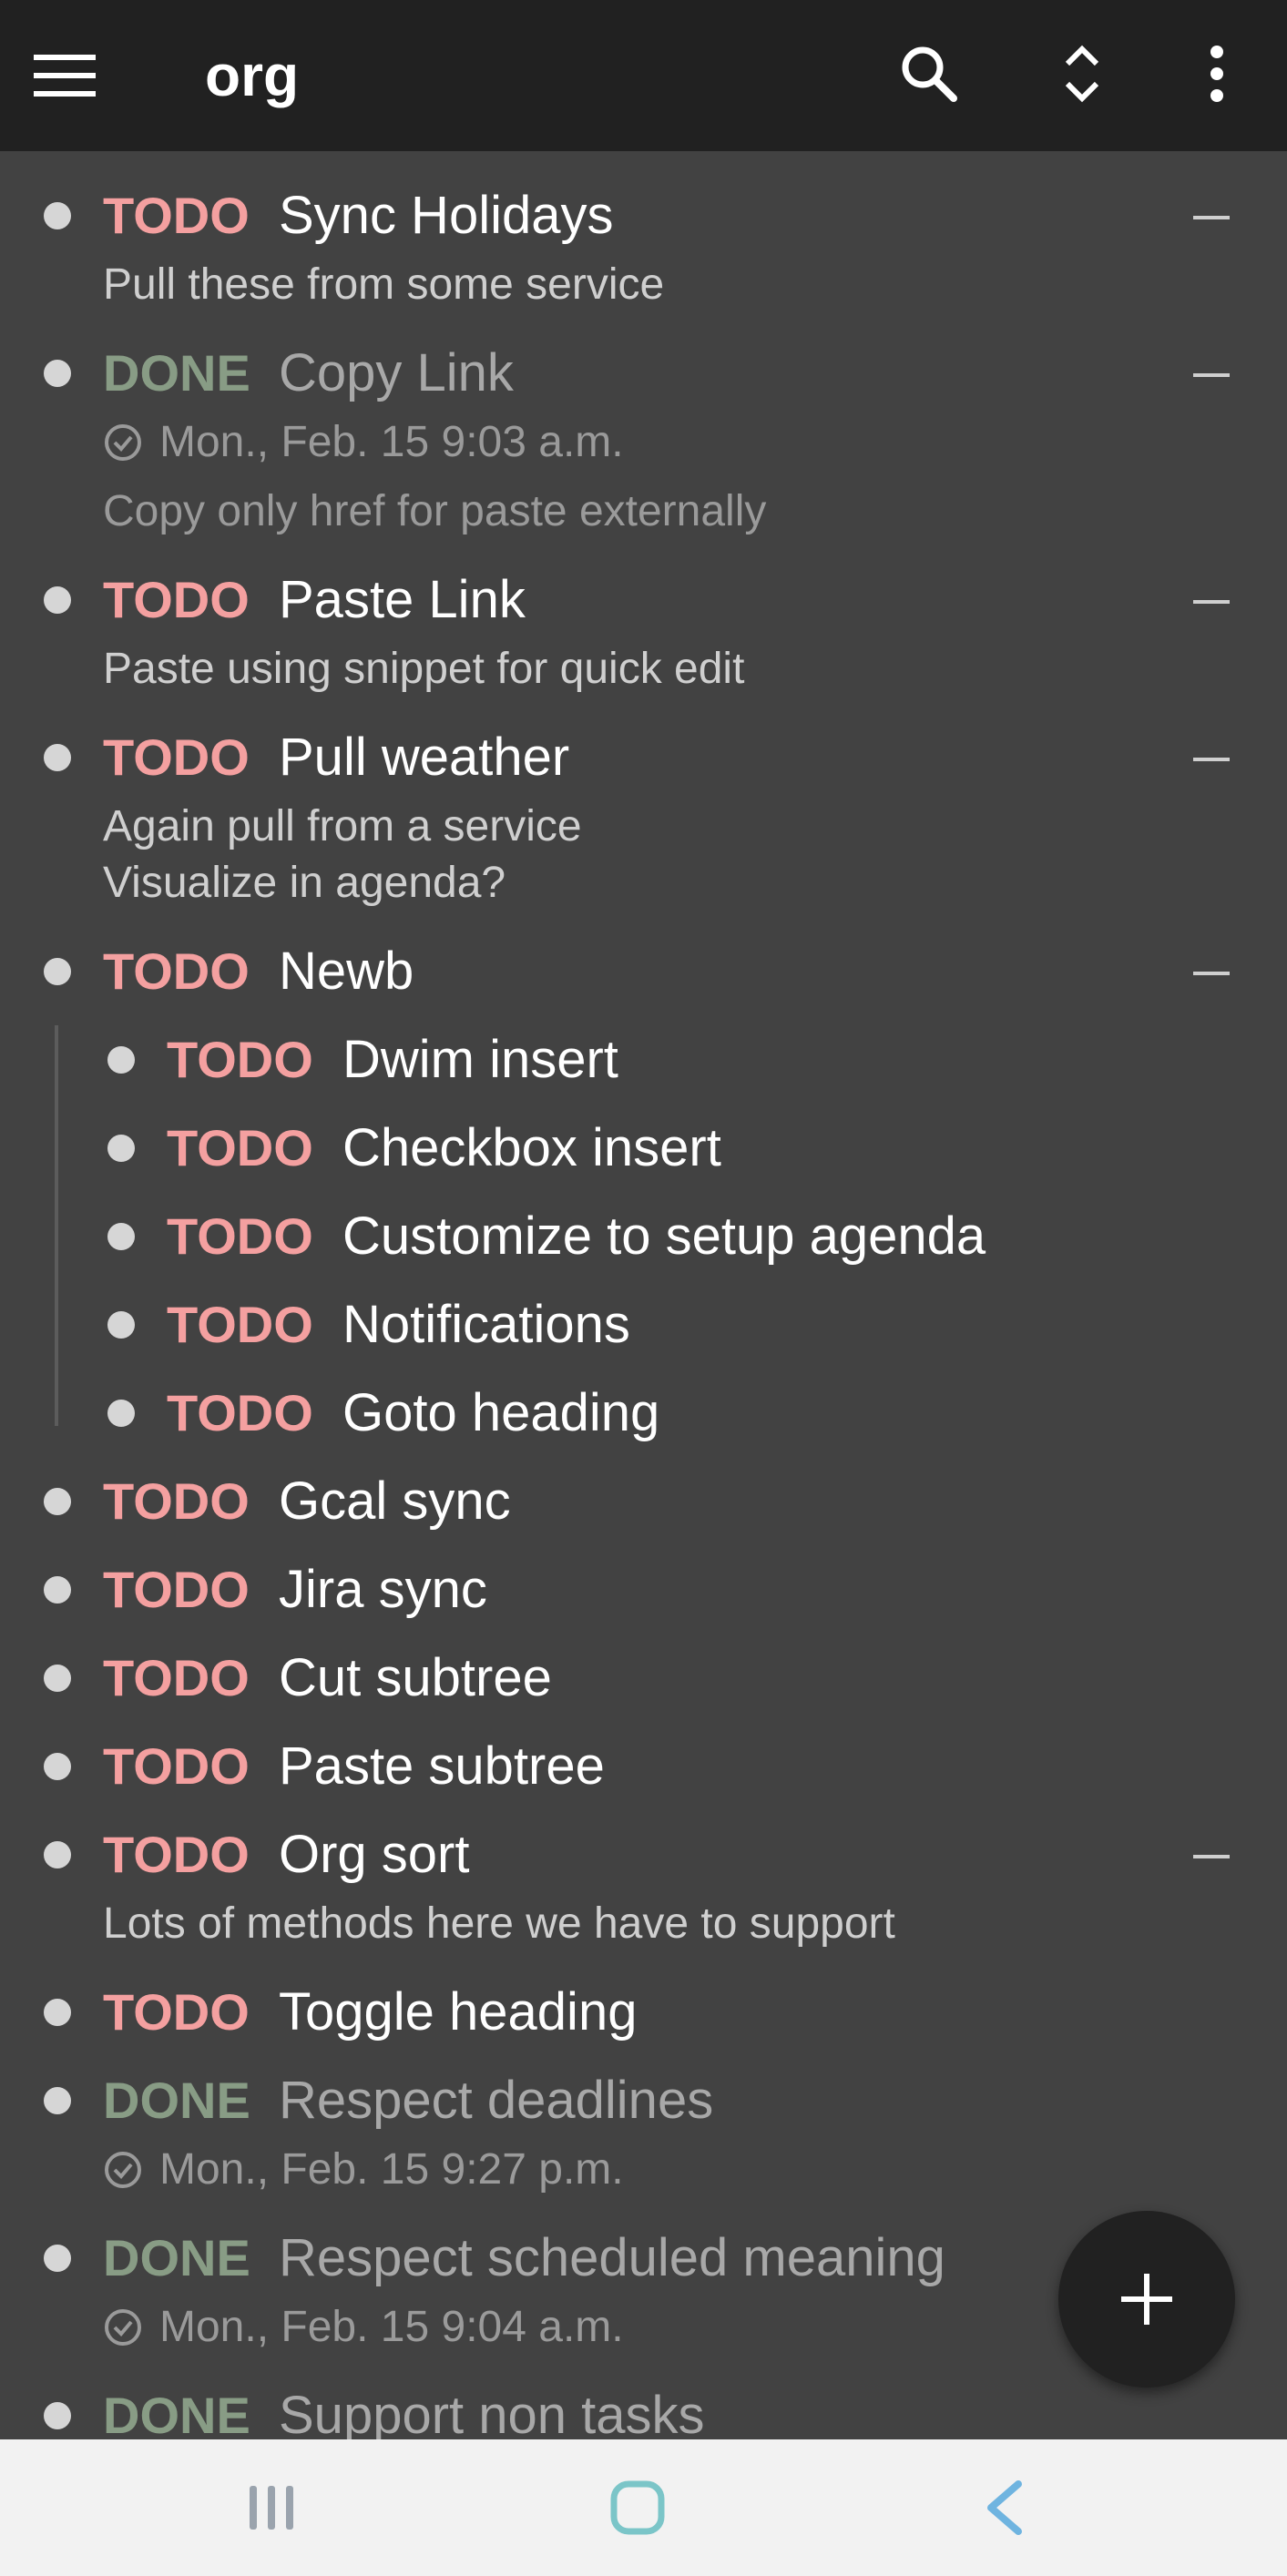 This screenshot has height=2576, width=1287. Describe the element at coordinates (612, 2257) in the screenshot. I see `heading-title: Respect scheduled meaning` at that location.